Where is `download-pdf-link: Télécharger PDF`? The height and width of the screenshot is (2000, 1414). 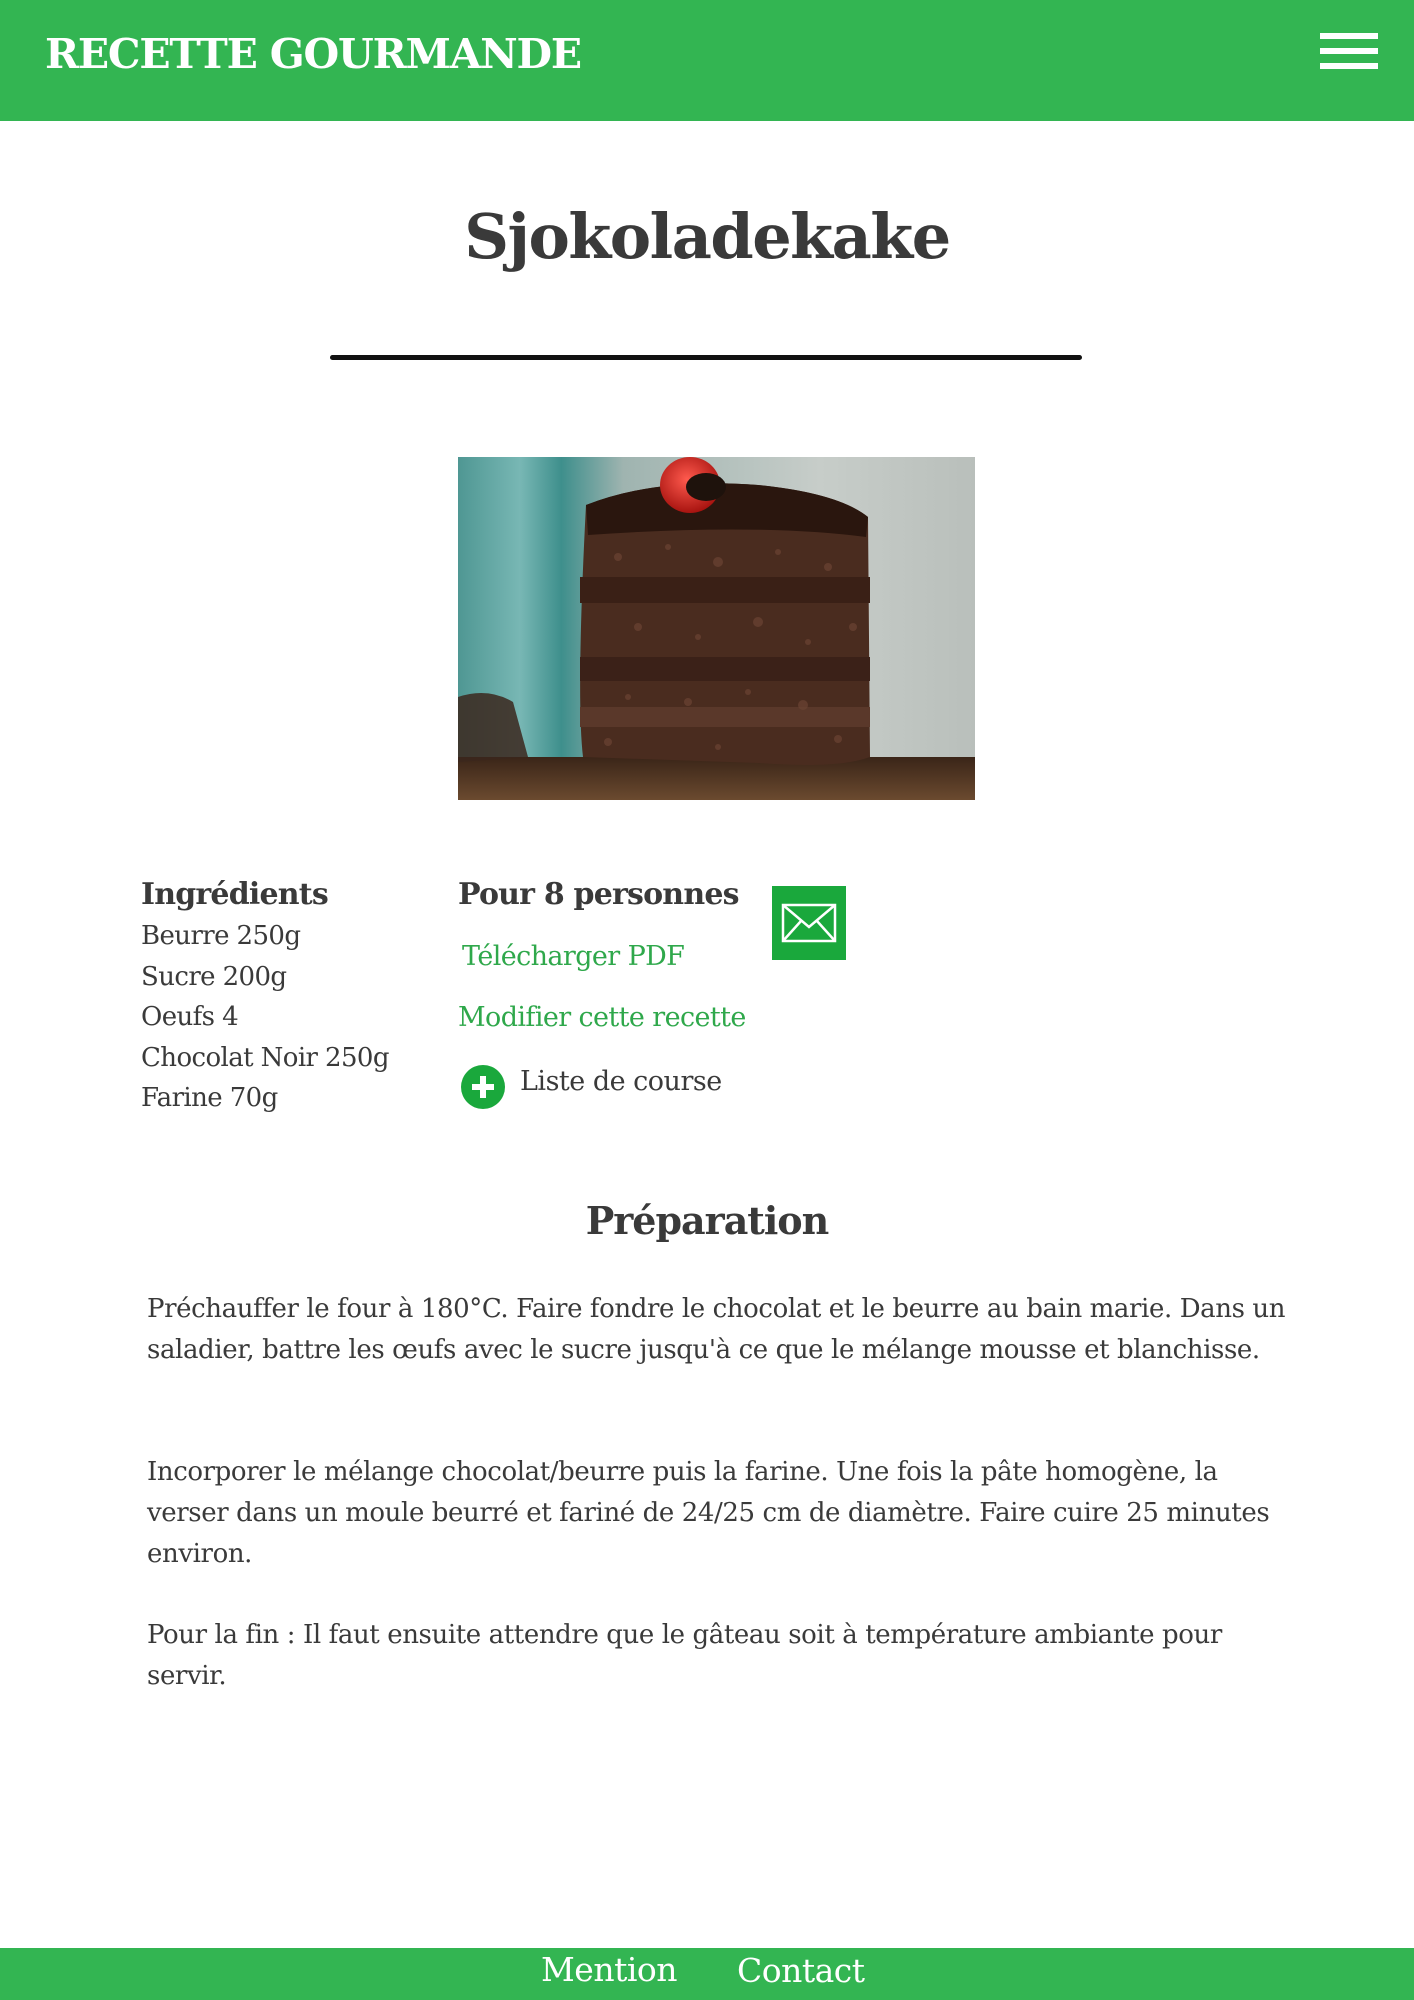 download-pdf-link: Télécharger PDF is located at coordinates (573, 956).